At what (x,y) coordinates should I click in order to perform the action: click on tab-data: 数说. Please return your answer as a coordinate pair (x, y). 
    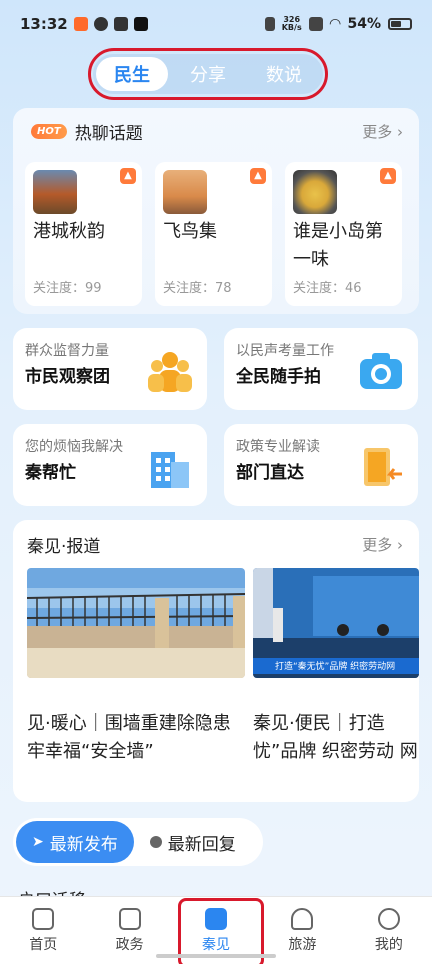
    Looking at the image, I should click on (284, 74).